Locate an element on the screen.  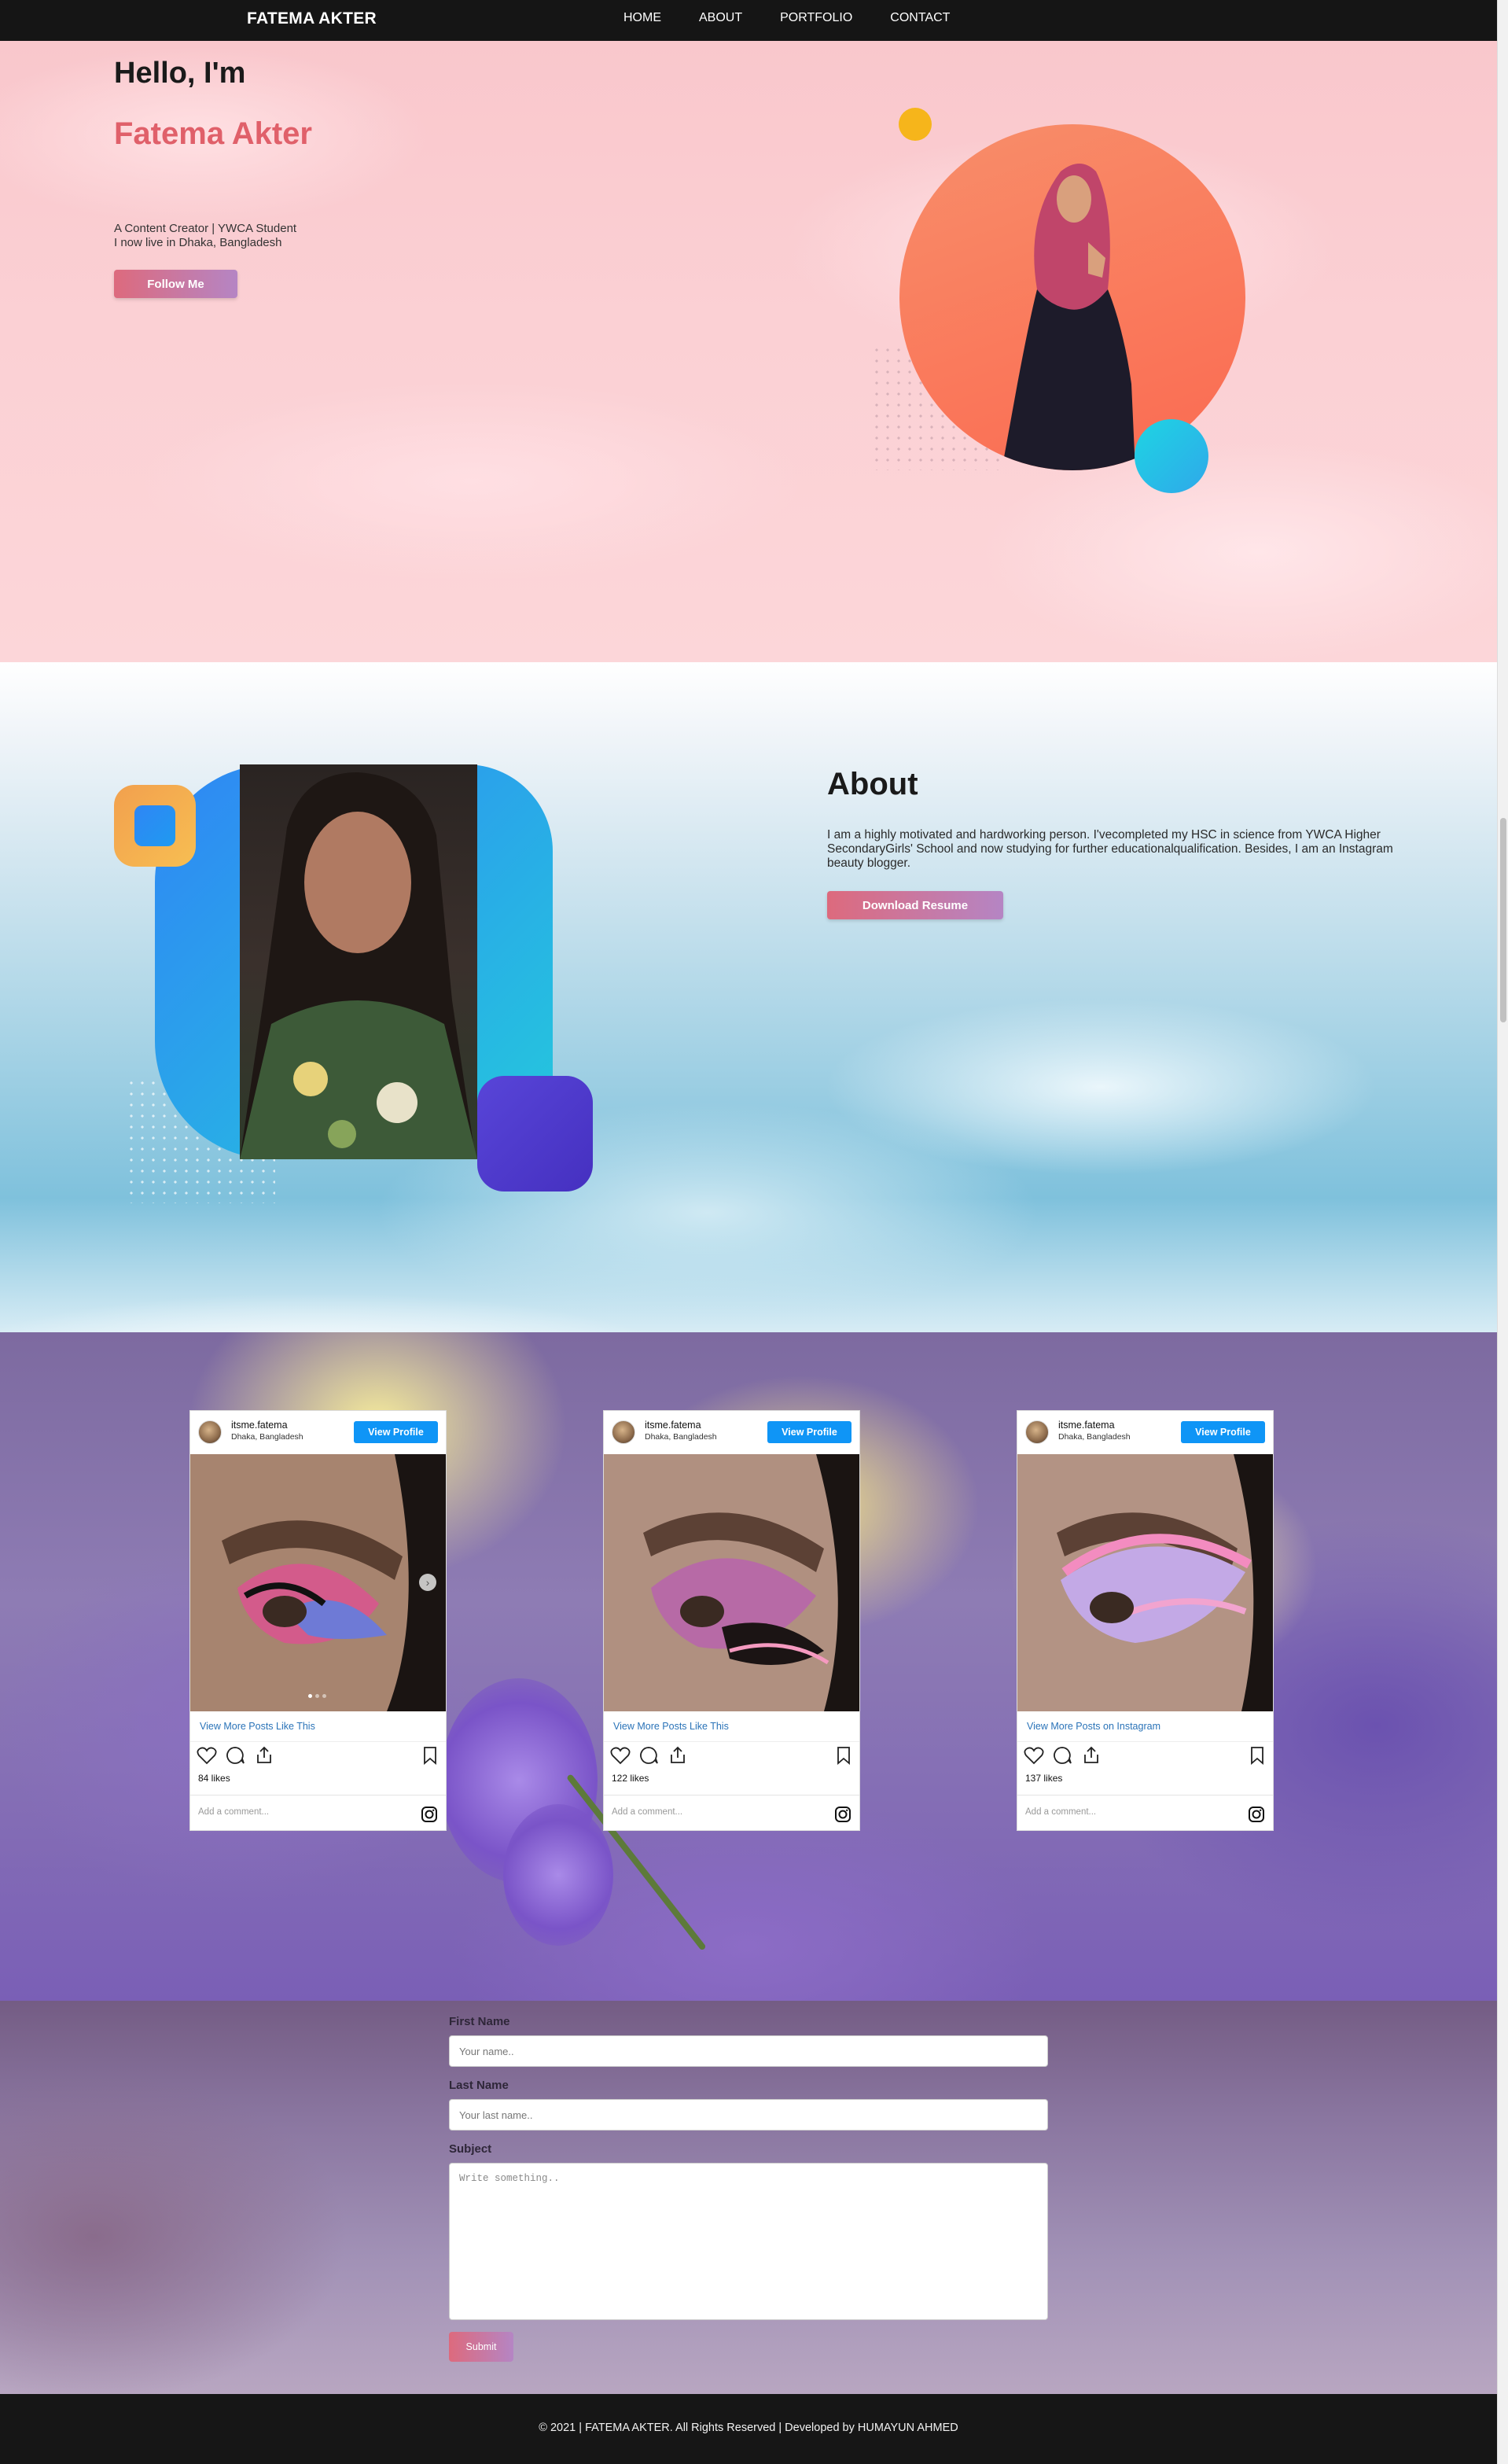
brand-logo: FATEMA AKTER is located at coordinates (312, 18).